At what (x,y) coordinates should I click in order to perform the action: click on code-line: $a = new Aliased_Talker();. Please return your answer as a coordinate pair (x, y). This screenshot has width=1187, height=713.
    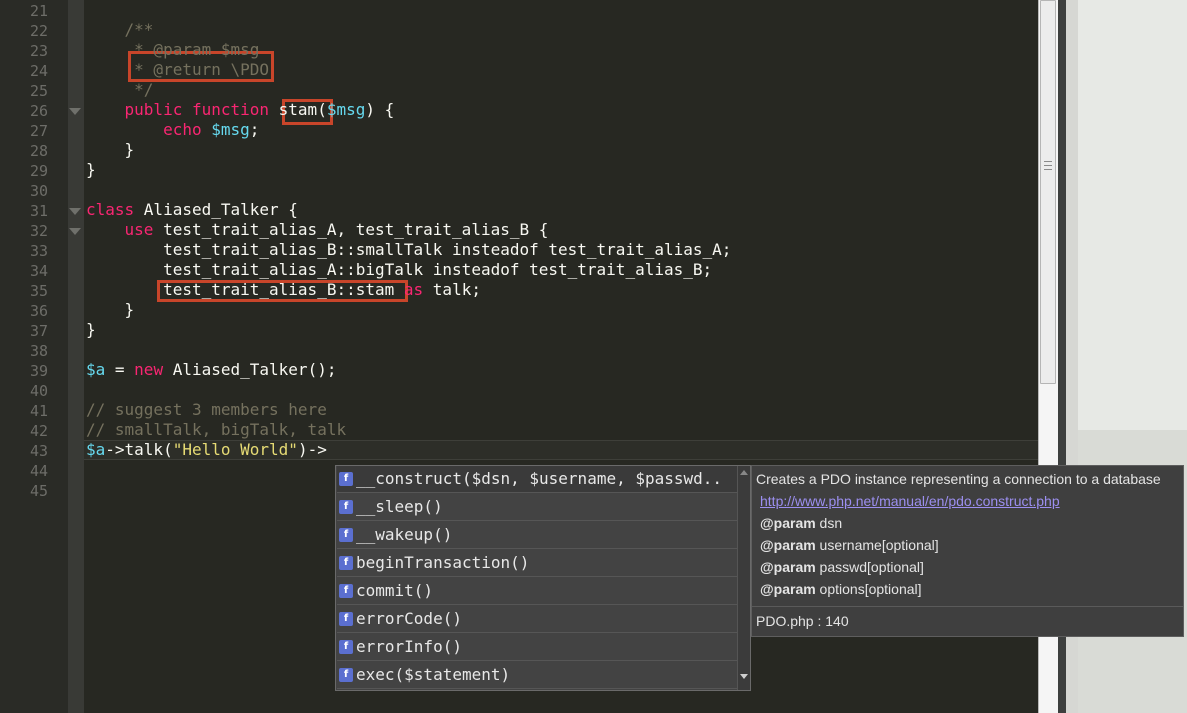
    Looking at the image, I should click on (211, 370).